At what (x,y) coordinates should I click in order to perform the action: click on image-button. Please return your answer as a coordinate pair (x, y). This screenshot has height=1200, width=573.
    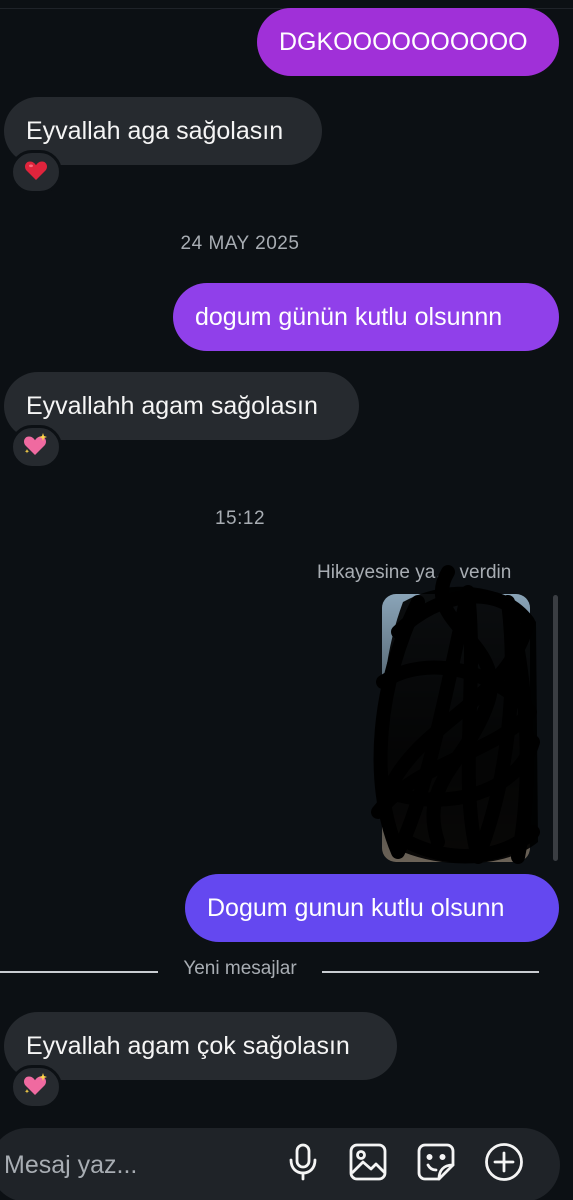
    Looking at the image, I should click on (368, 1164).